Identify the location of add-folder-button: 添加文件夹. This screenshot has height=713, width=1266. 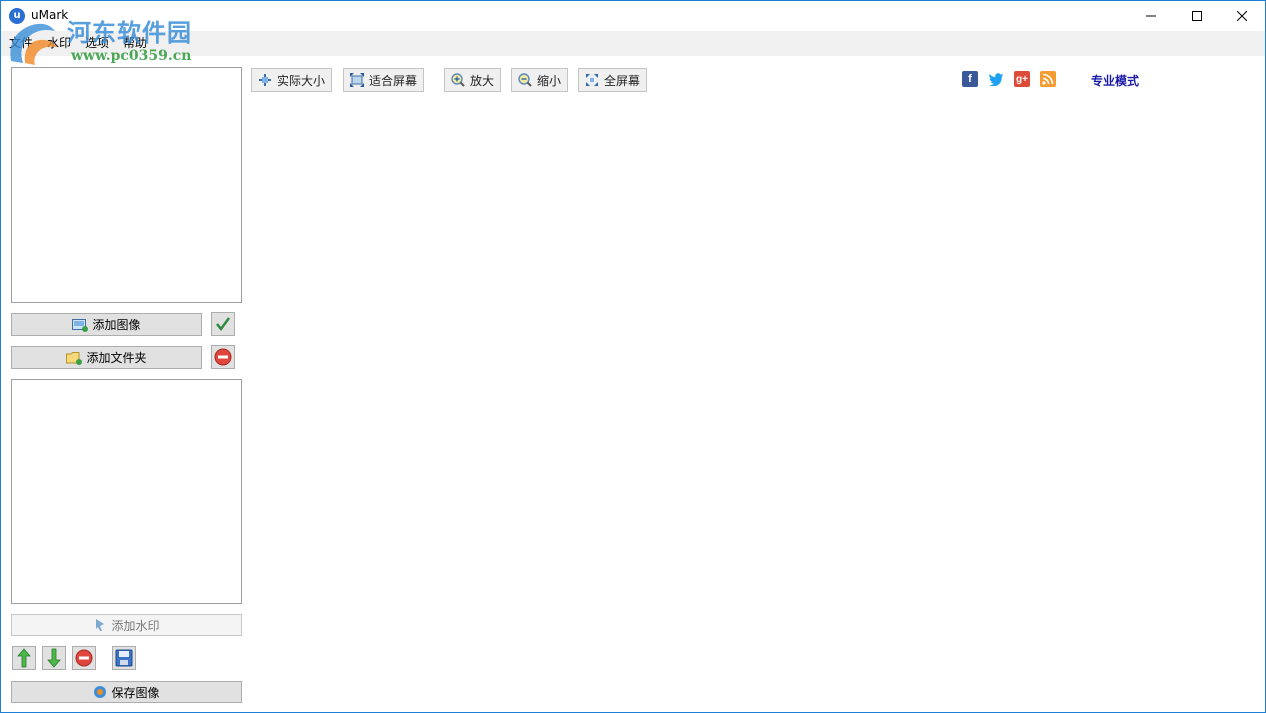
(106, 357).